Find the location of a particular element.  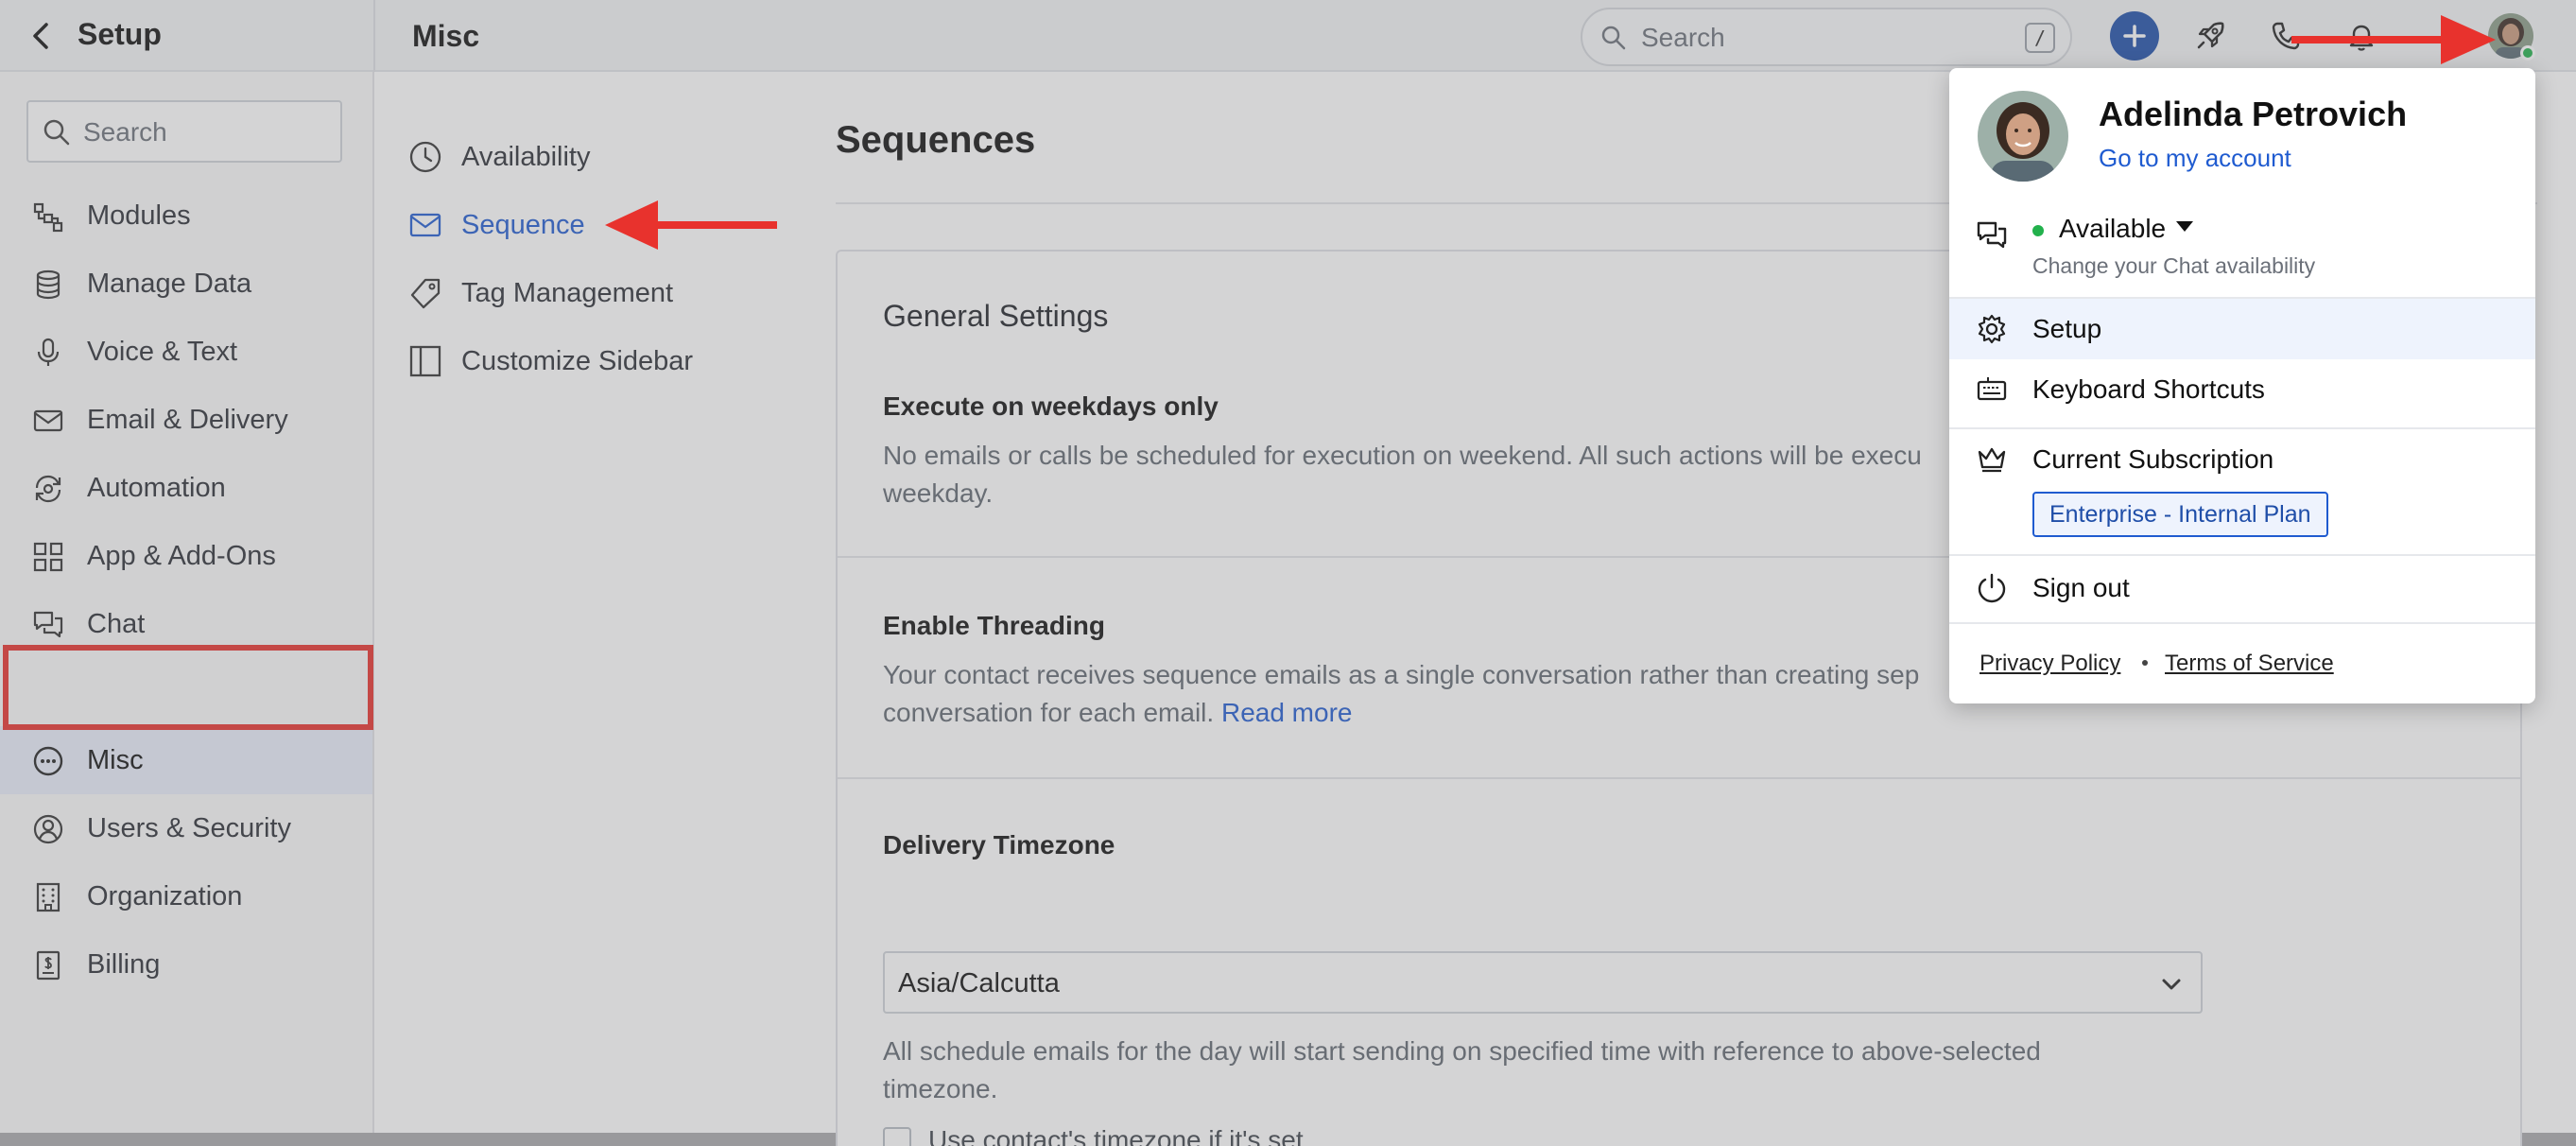

sidebar-item-label: Automation is located at coordinates (156, 488).